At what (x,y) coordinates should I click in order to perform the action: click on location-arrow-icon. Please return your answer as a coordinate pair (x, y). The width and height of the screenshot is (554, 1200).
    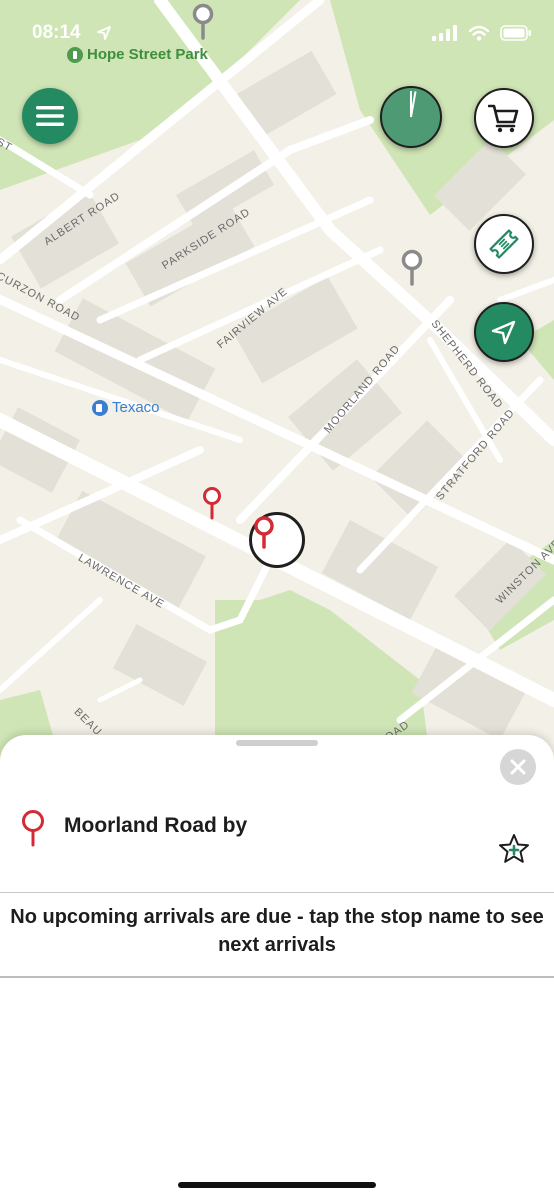
    Looking at the image, I should click on (104, 33).